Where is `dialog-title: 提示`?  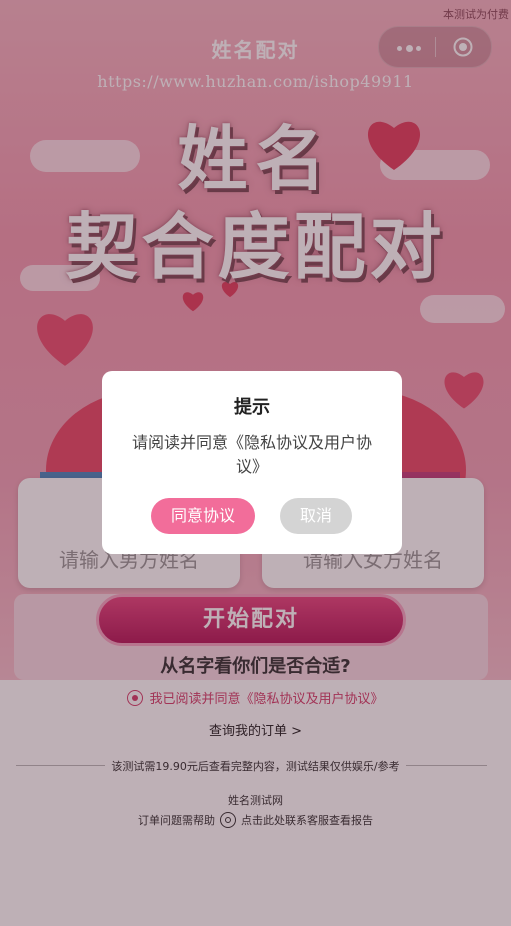
dialog-title: 提示 is located at coordinates (252, 407).